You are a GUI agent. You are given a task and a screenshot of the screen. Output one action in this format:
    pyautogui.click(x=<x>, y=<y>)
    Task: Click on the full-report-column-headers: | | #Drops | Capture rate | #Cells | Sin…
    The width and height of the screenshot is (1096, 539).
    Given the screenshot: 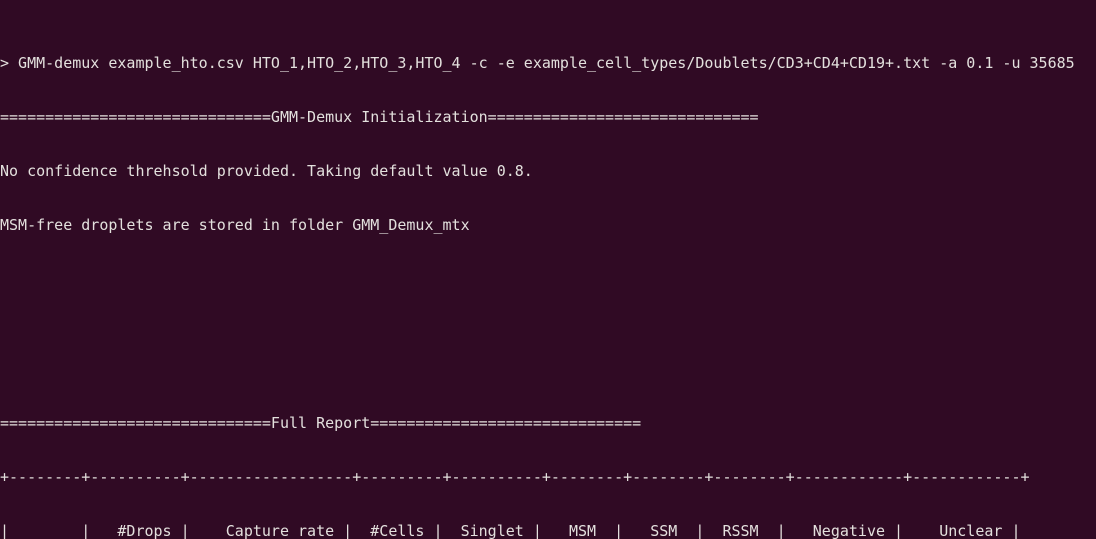 What is the action you would take?
    pyautogui.click(x=510, y=530)
    